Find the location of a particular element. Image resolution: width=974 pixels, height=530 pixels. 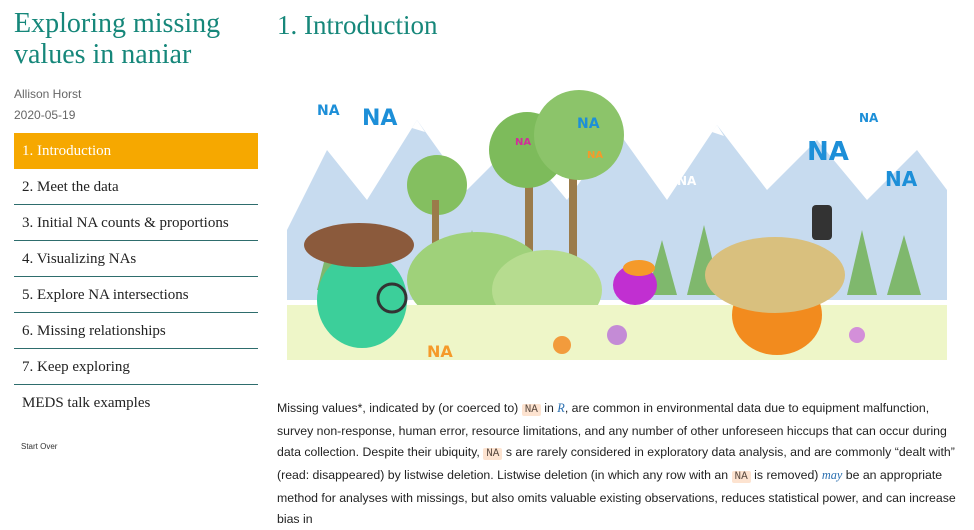

publish-date: 2020-05-19 is located at coordinates (45, 115).